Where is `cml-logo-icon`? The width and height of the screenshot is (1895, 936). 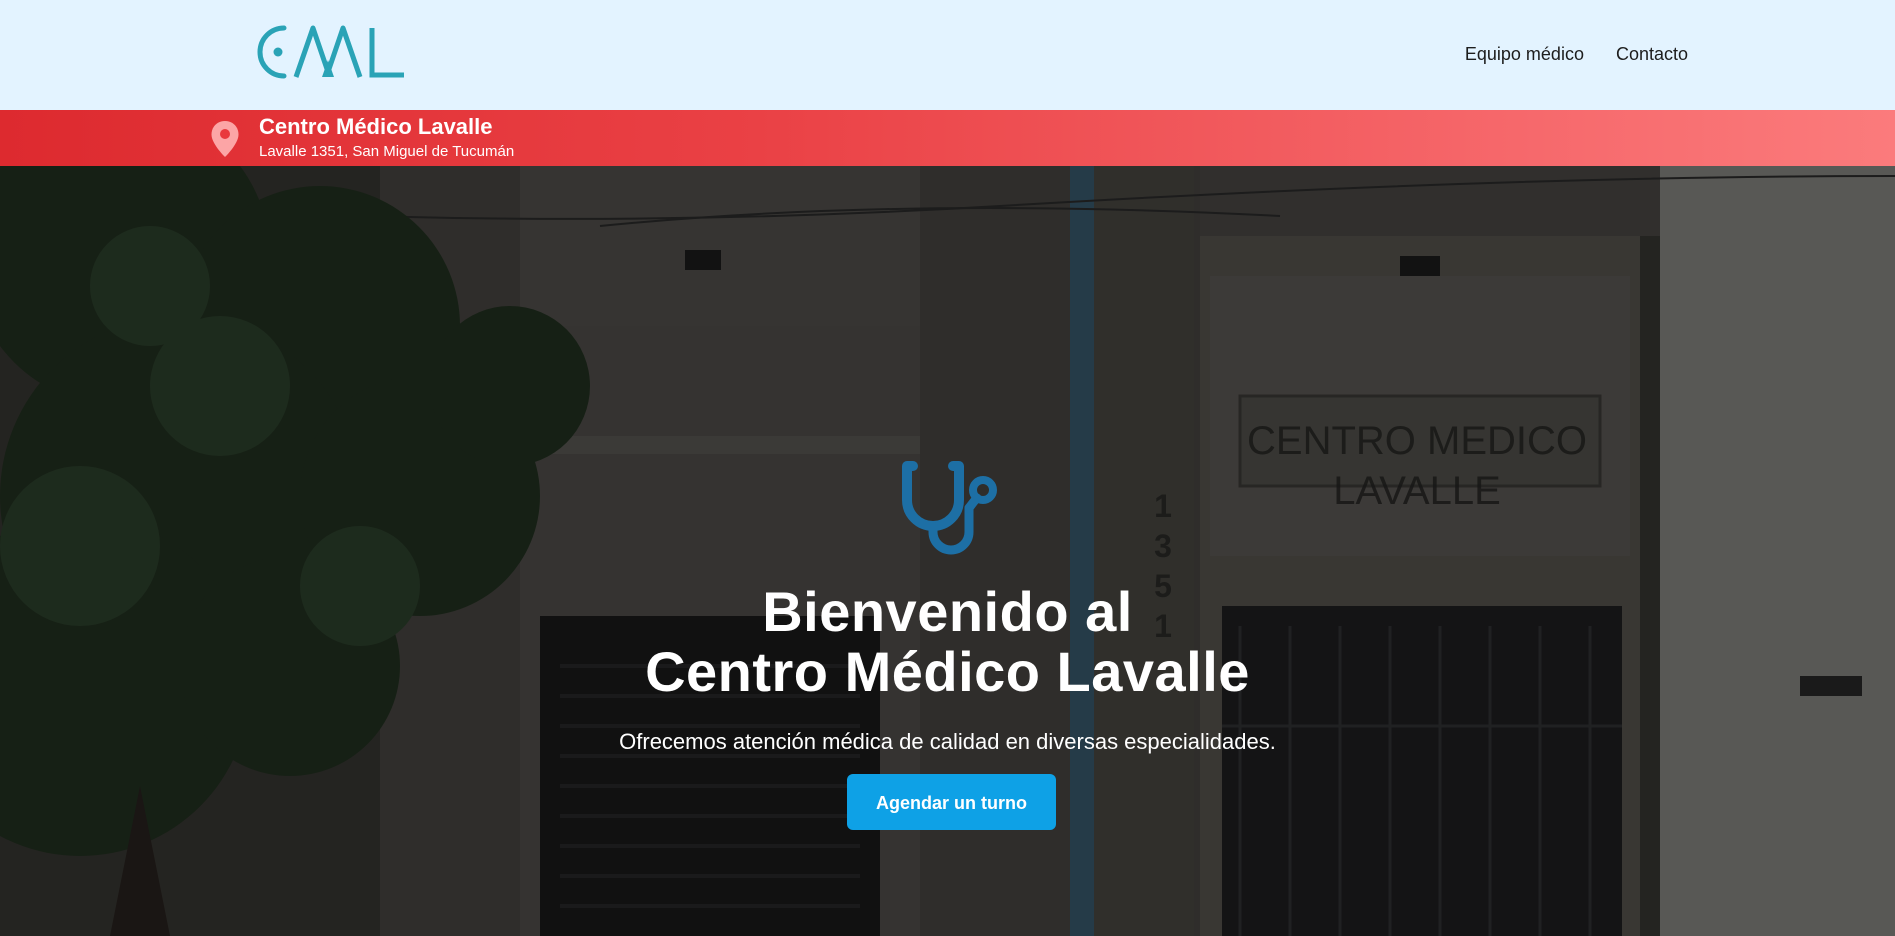
cml-logo-icon is located at coordinates (330, 52).